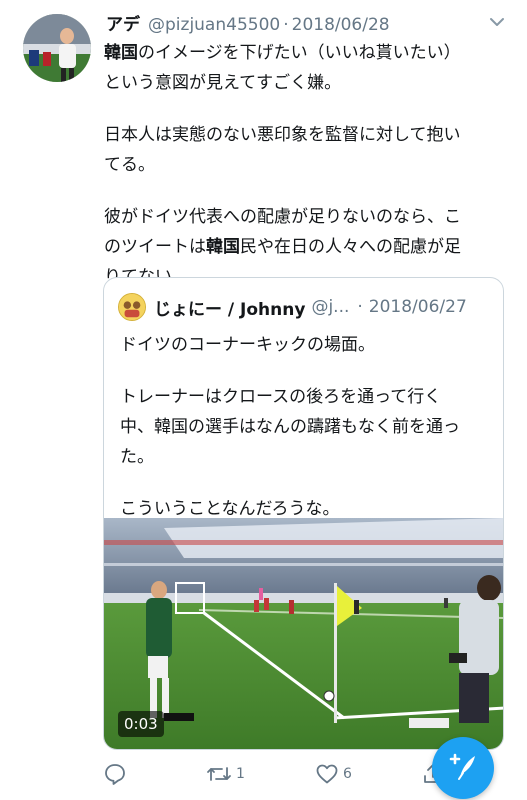 The height and width of the screenshot is (800, 527). I want to click on reply-button, so click(117, 774).